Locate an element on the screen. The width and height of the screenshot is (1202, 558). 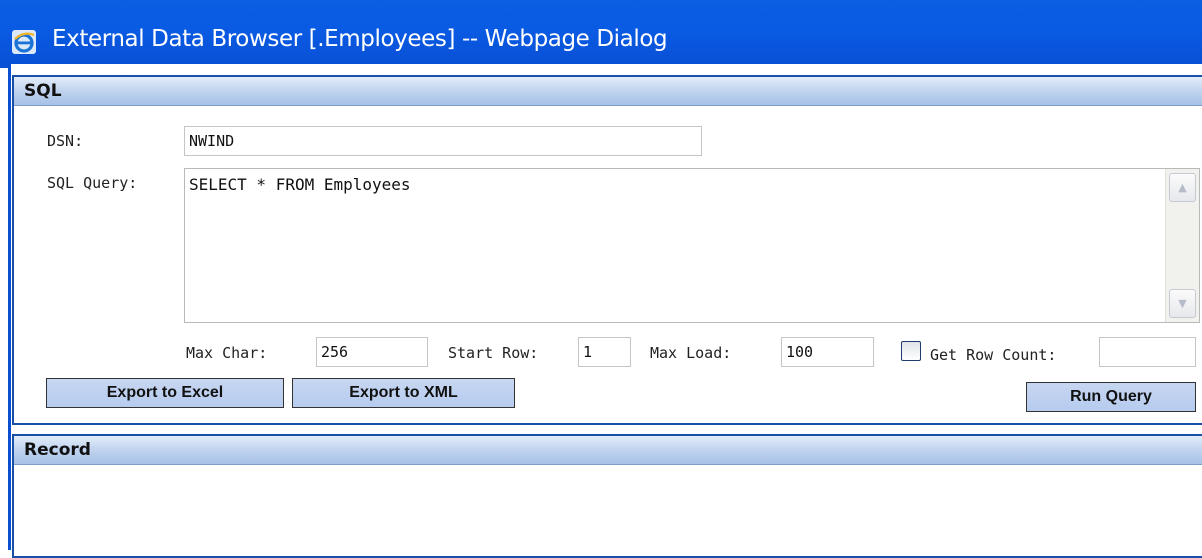
sql-section-header: SQL is located at coordinates (608, 91).